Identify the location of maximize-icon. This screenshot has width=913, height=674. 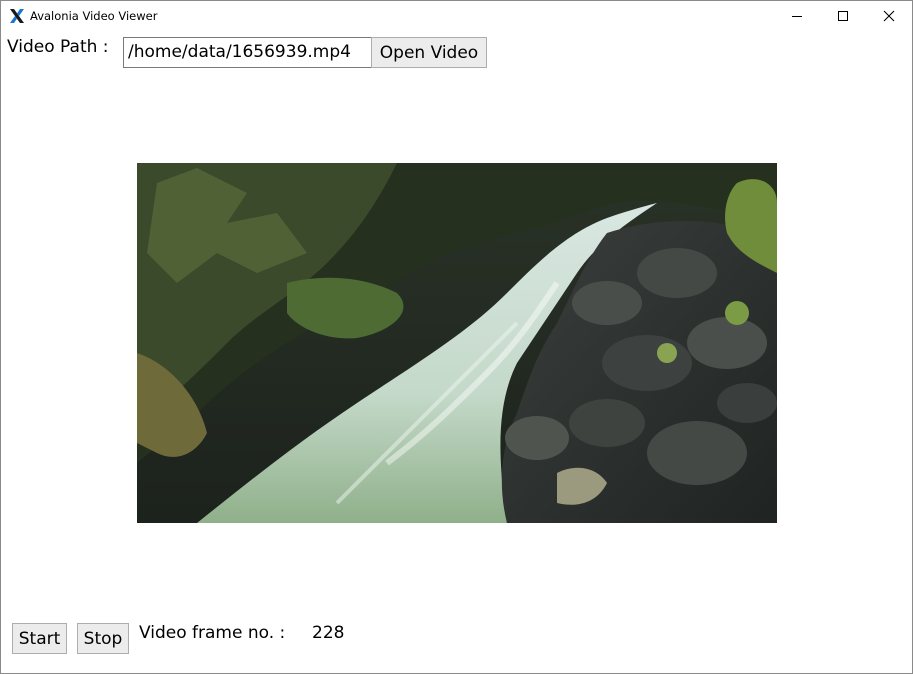
(843, 16).